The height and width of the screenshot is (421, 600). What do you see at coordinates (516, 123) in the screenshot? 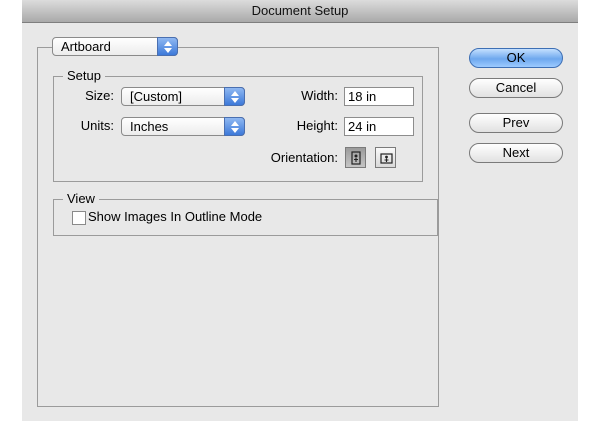
I see `prev-button: Prev` at bounding box center [516, 123].